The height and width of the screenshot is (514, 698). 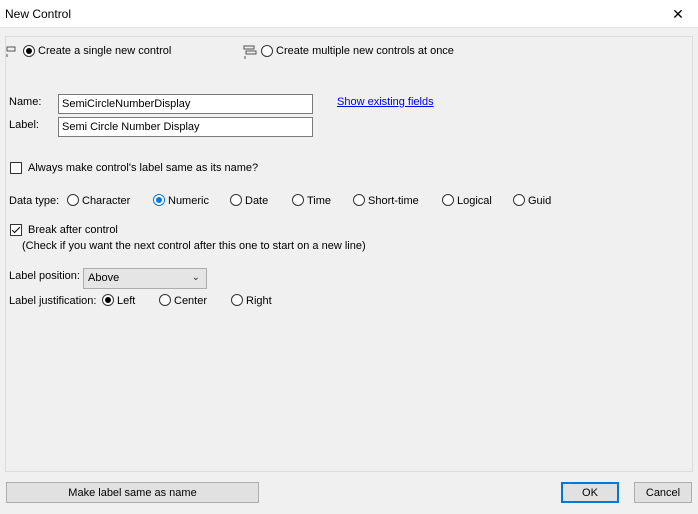 What do you see at coordinates (73, 200) in the screenshot?
I see `radio-data-type-character` at bounding box center [73, 200].